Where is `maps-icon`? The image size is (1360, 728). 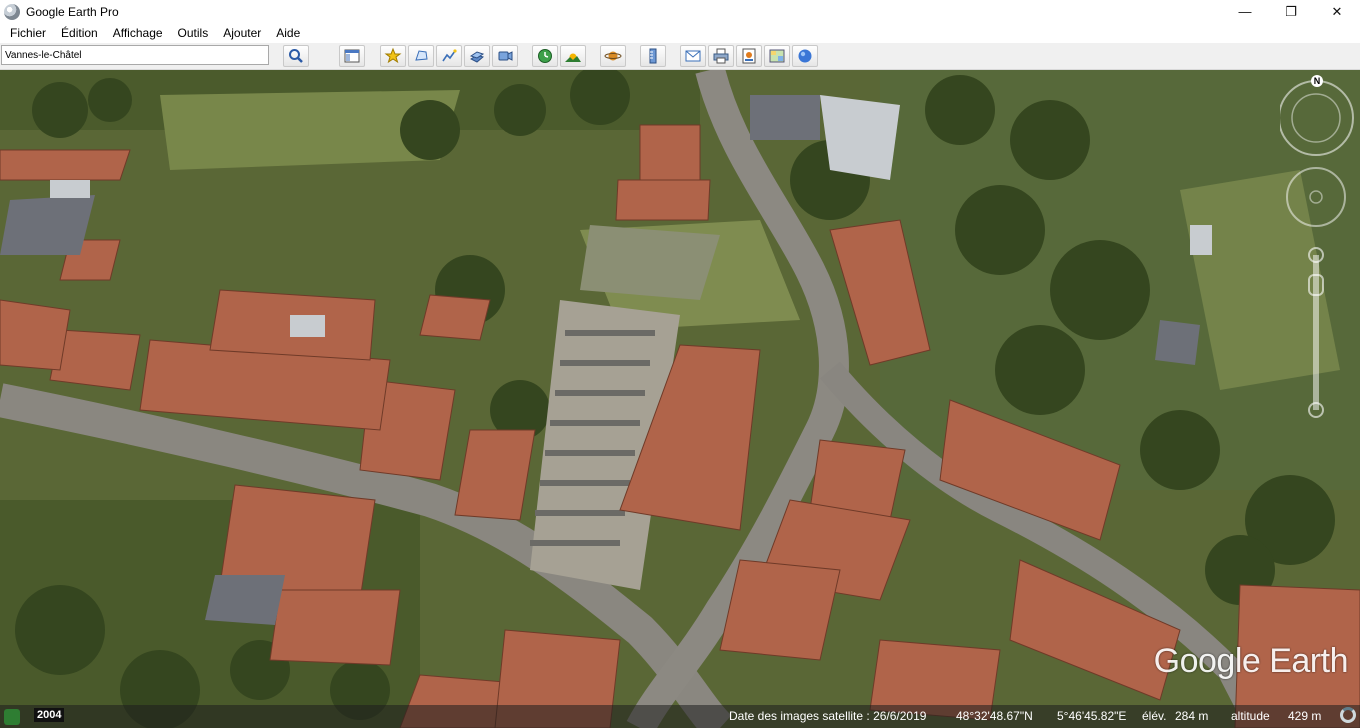 maps-icon is located at coordinates (805, 56).